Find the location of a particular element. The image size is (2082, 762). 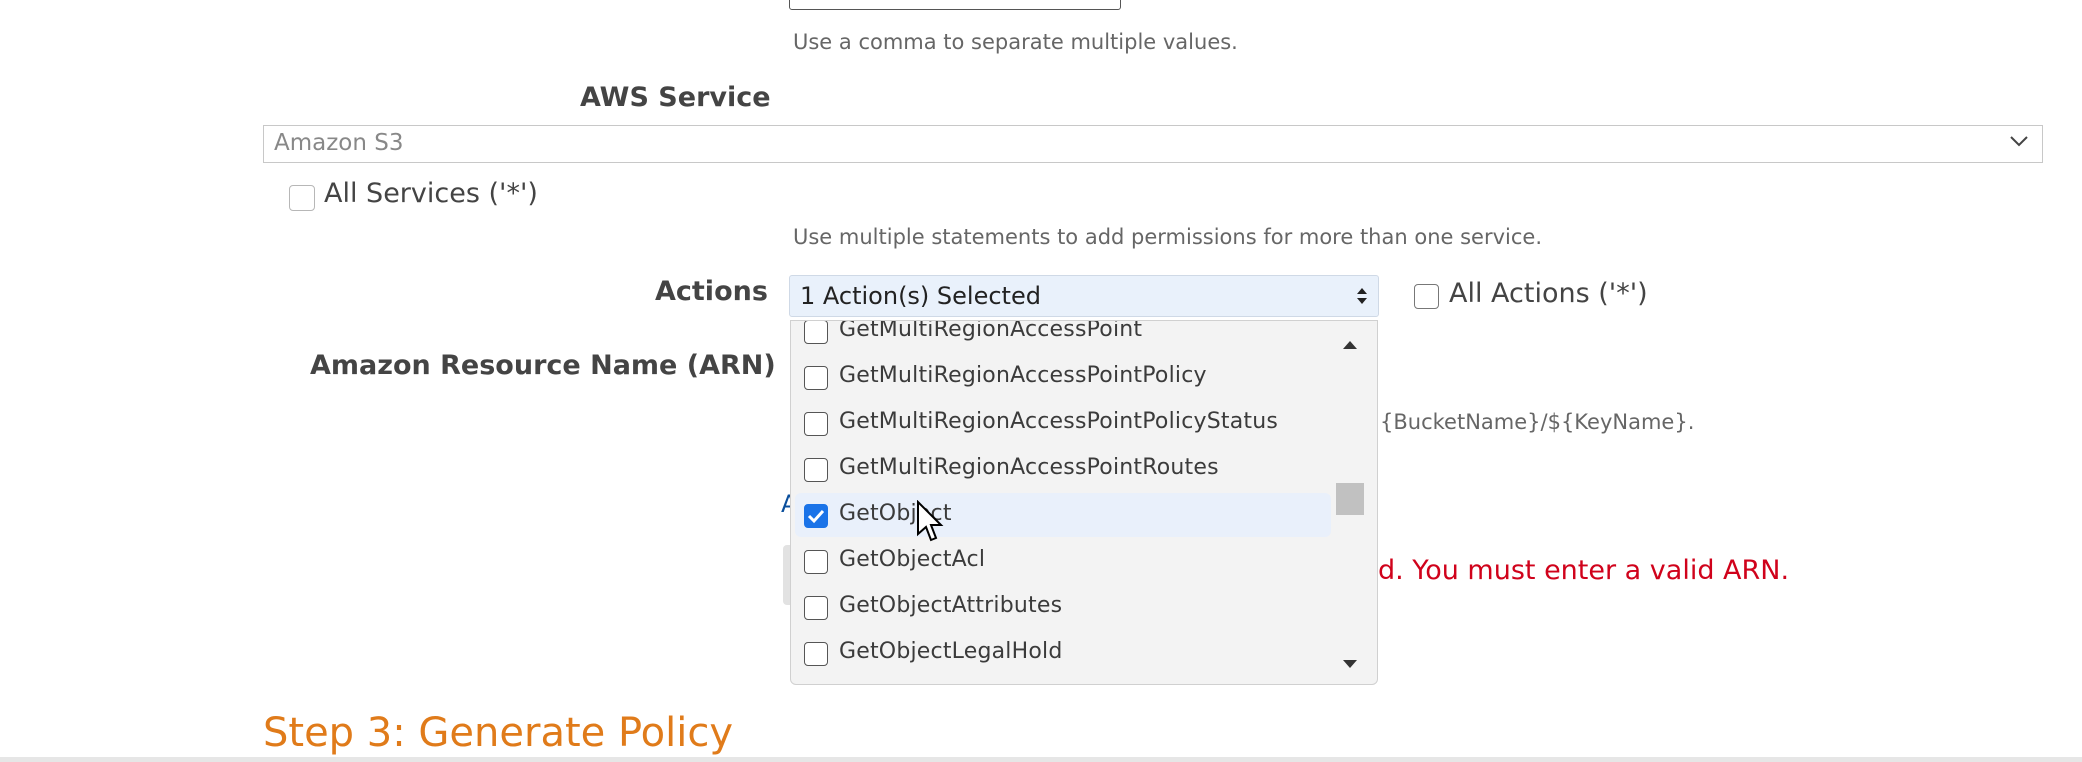

all-actions-checkbox is located at coordinates (1426, 296).